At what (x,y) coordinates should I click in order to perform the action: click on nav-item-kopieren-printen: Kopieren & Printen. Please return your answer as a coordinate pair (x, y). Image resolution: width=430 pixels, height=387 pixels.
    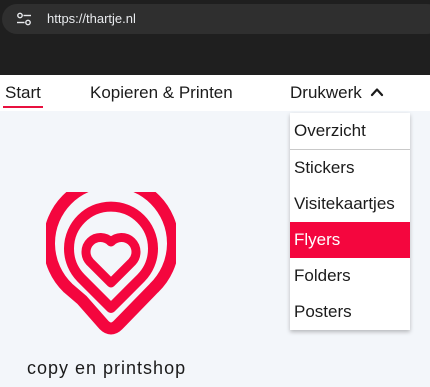
    Looking at the image, I should click on (161, 93).